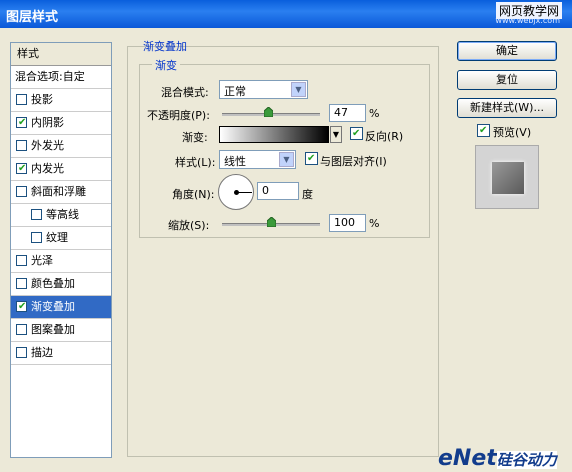 The height and width of the screenshot is (472, 572). I want to click on angle-label: 角度(N):, so click(193, 194).